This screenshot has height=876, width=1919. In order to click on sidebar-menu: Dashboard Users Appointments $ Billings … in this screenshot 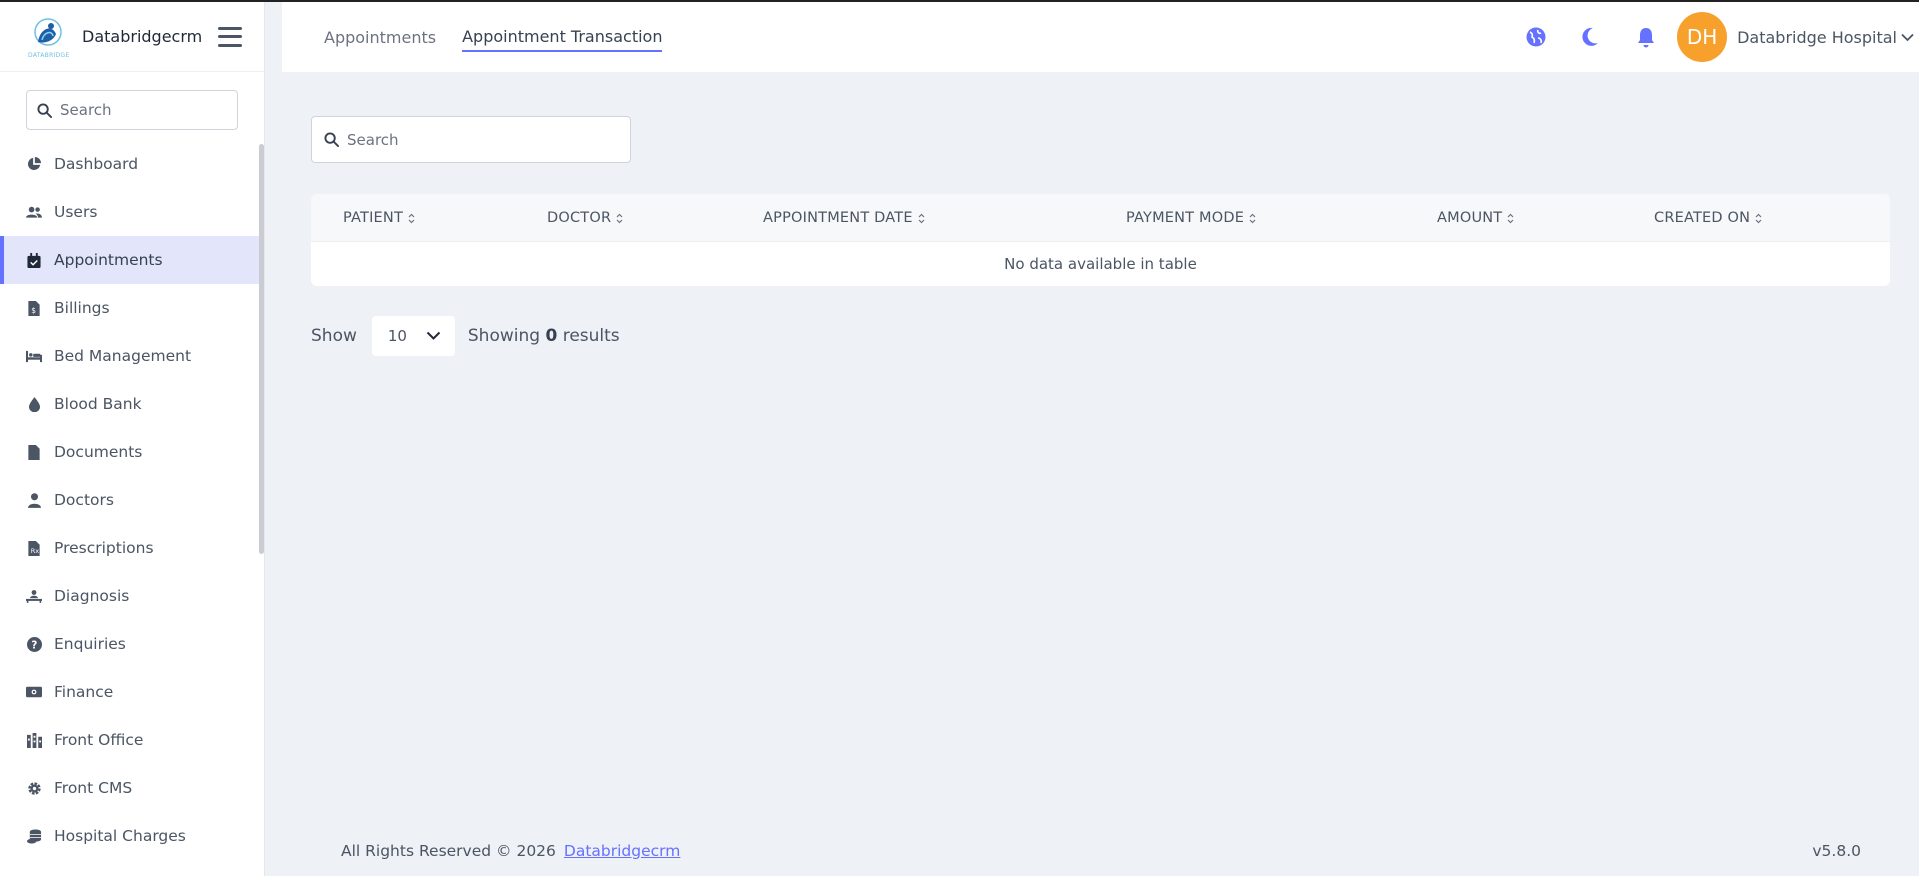, I will do `click(132, 500)`.